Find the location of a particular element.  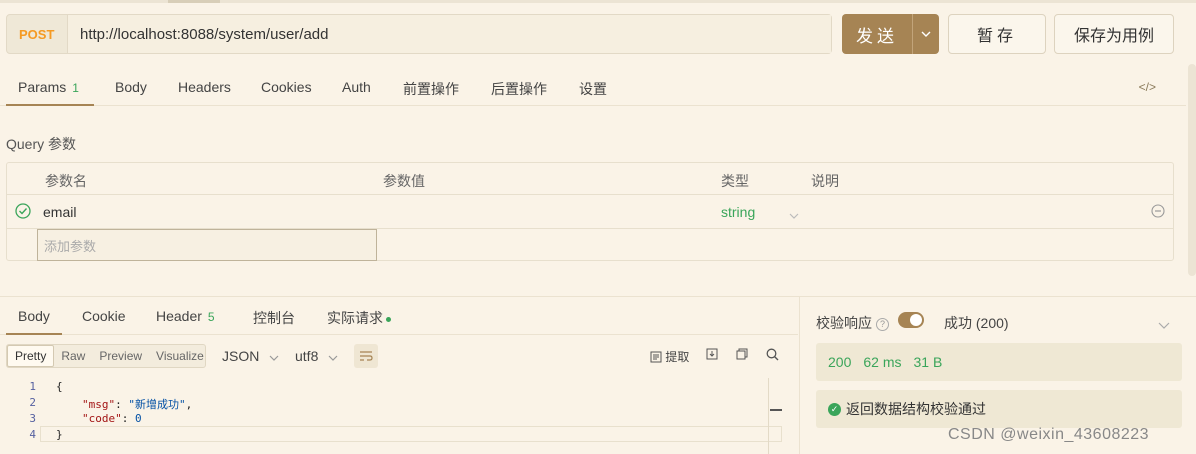

query-params-title: Query 参数 is located at coordinates (41, 144).